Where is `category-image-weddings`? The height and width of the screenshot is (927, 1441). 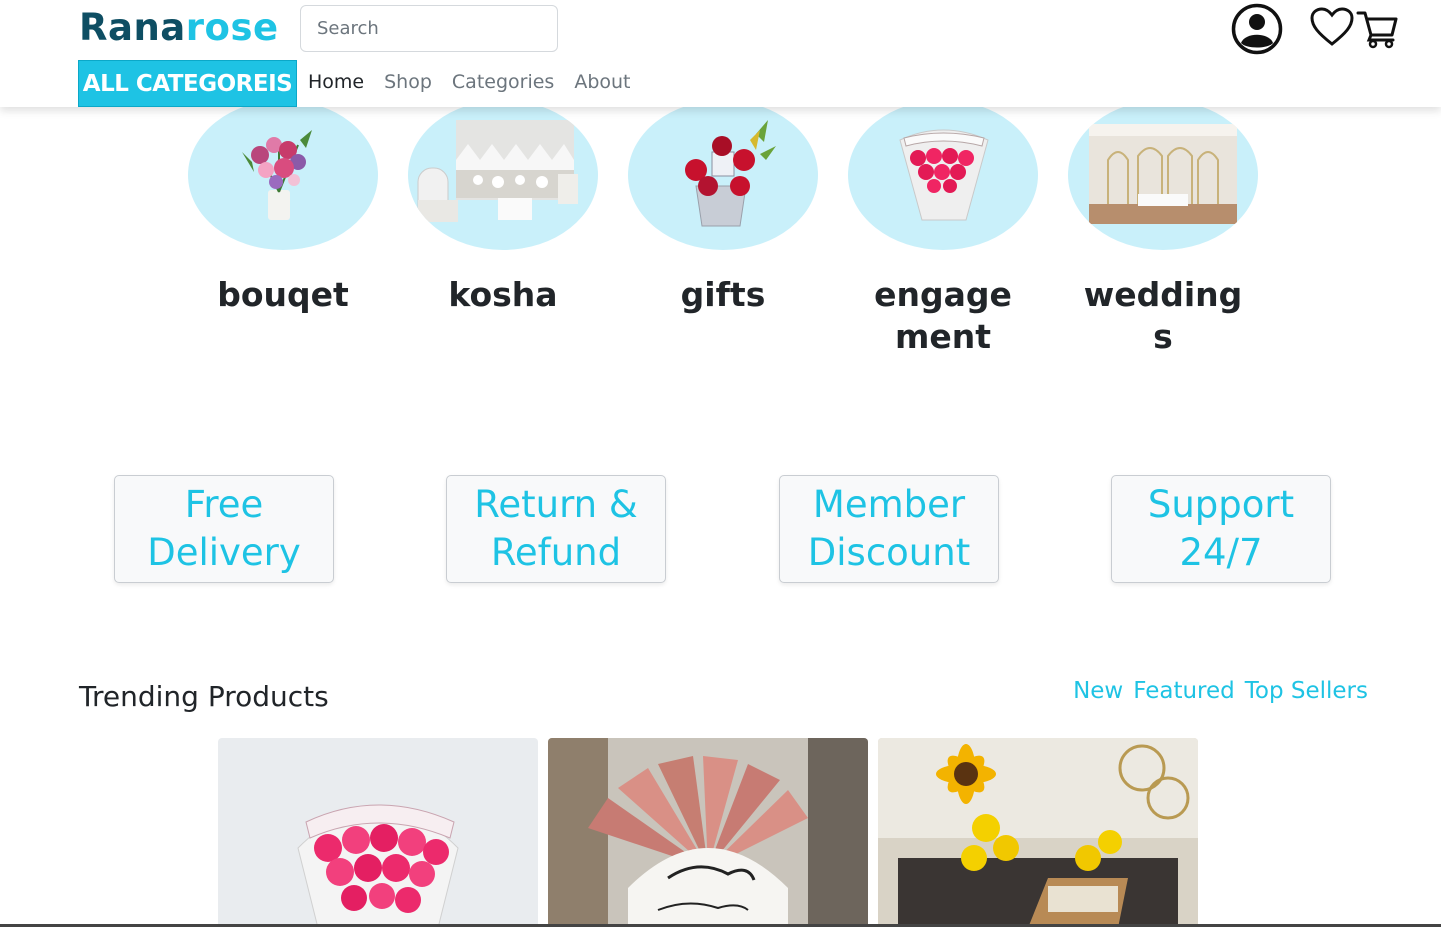 category-image-weddings is located at coordinates (1163, 175).